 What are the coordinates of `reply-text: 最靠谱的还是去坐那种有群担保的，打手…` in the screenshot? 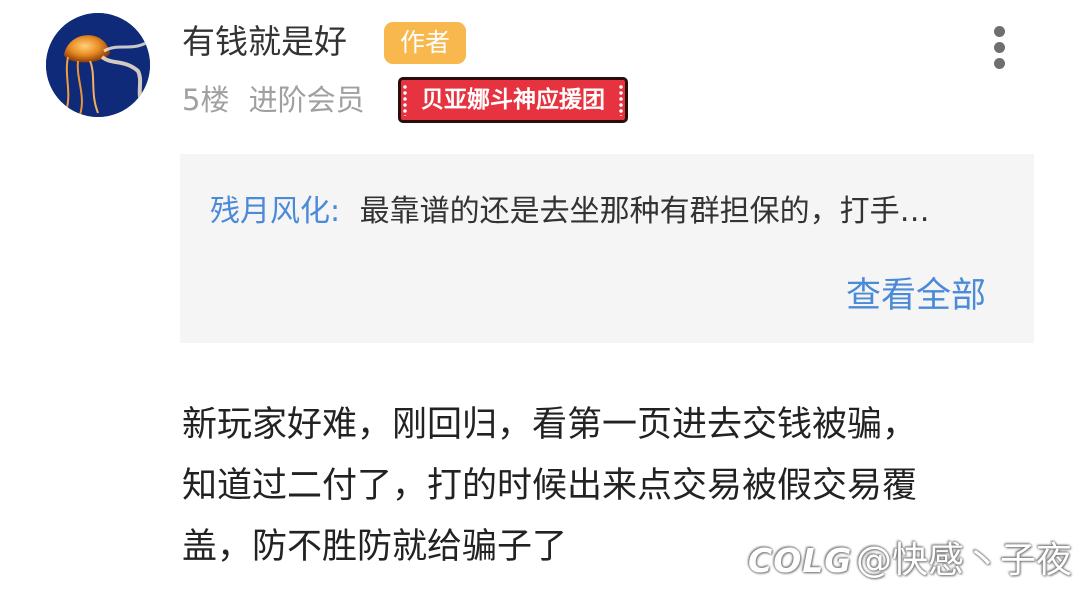 It's located at (644, 211).